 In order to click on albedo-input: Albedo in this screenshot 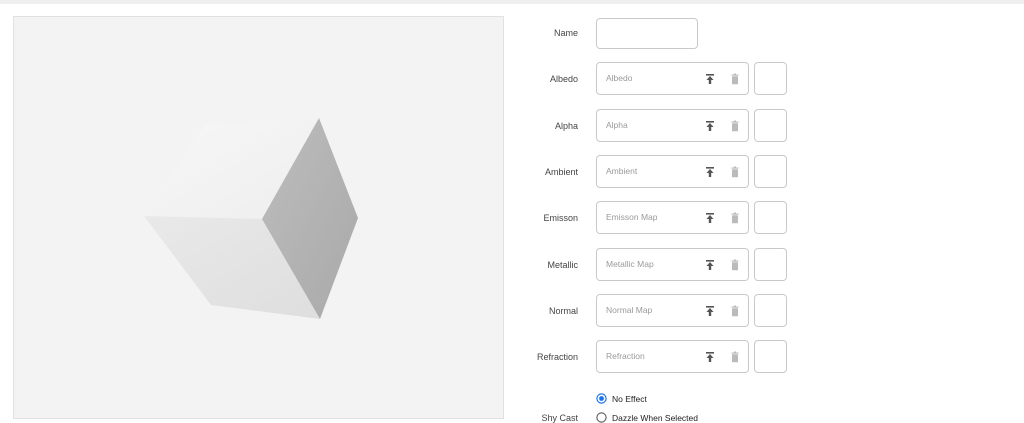, I will do `click(672, 78)`.